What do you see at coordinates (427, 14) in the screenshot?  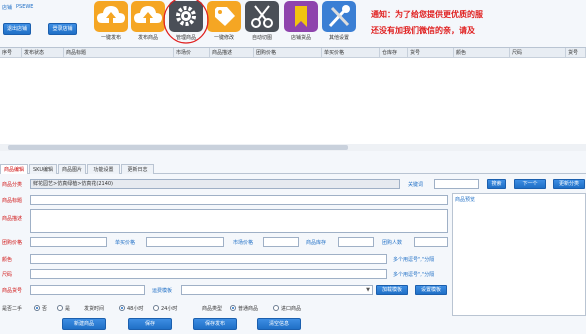 I see `notice-line-1: 通知：为了给您提供更优质的服` at bounding box center [427, 14].